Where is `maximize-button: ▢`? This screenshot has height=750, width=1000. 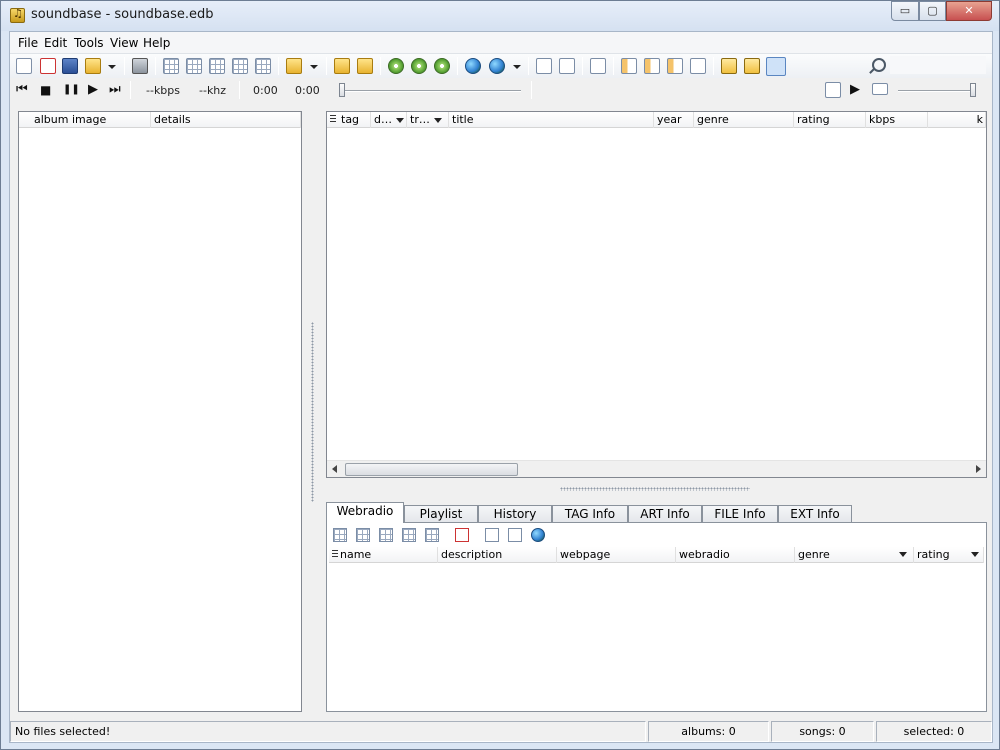
maximize-button: ▢ is located at coordinates (932, 11).